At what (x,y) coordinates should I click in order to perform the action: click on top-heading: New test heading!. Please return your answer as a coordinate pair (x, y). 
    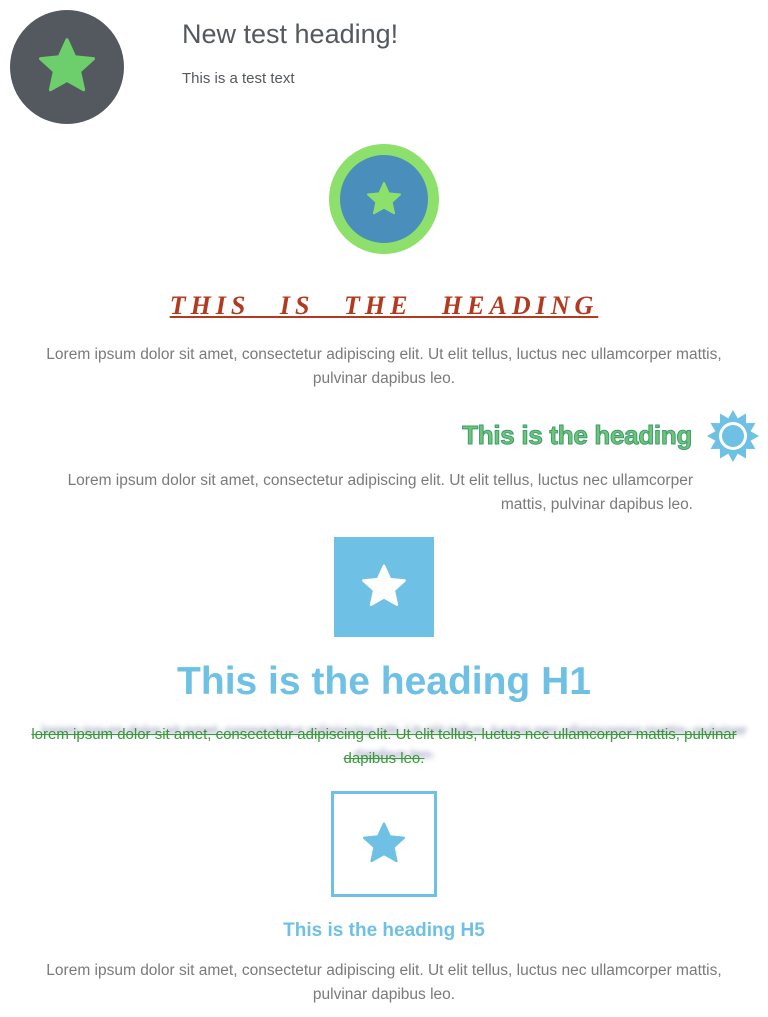
    Looking at the image, I should click on (290, 34).